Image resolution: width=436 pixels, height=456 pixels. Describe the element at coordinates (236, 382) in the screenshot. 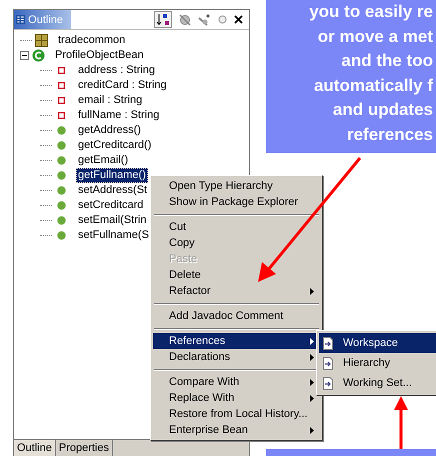

I see `menu-item: Compare With` at that location.